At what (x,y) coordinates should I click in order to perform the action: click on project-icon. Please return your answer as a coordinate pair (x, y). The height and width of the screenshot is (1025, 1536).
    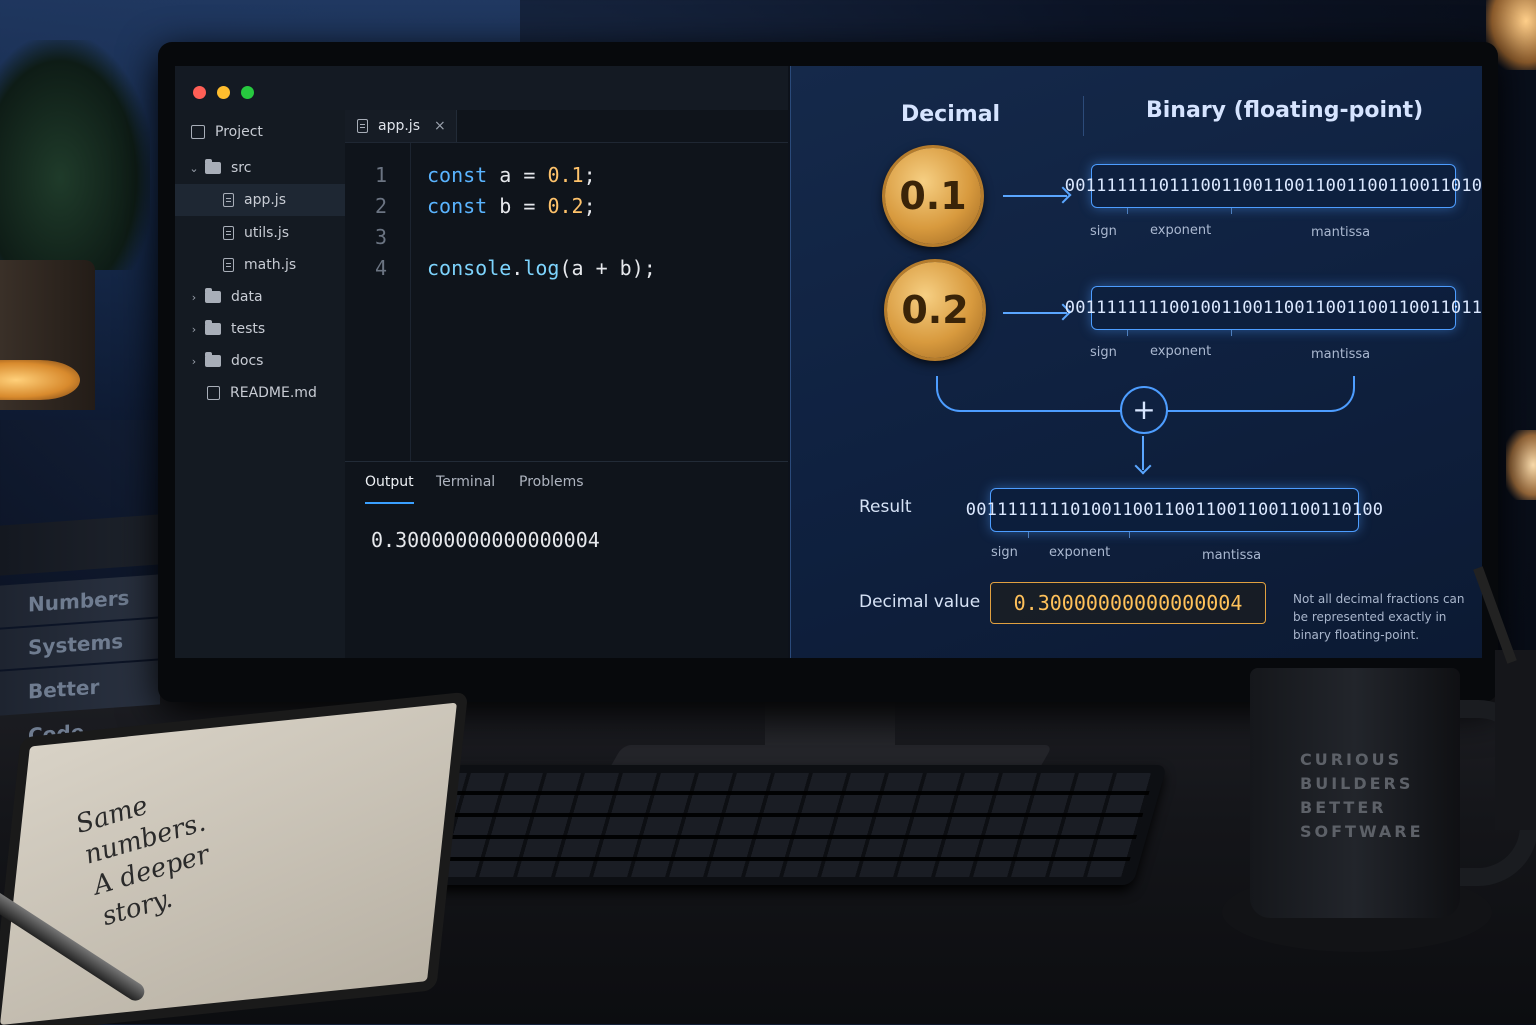
    Looking at the image, I should click on (198, 132).